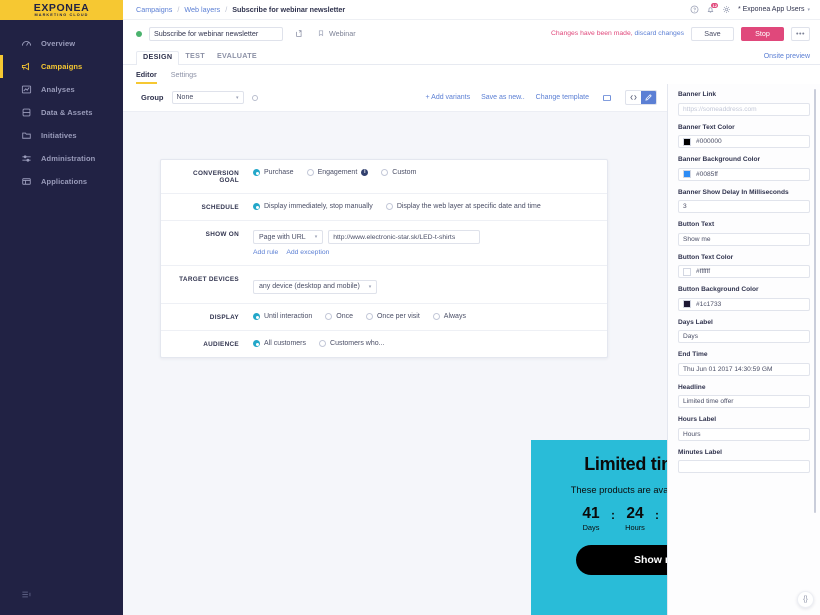 This screenshot has width=820, height=615. I want to click on banner-show-delay-input: 3, so click(744, 206).